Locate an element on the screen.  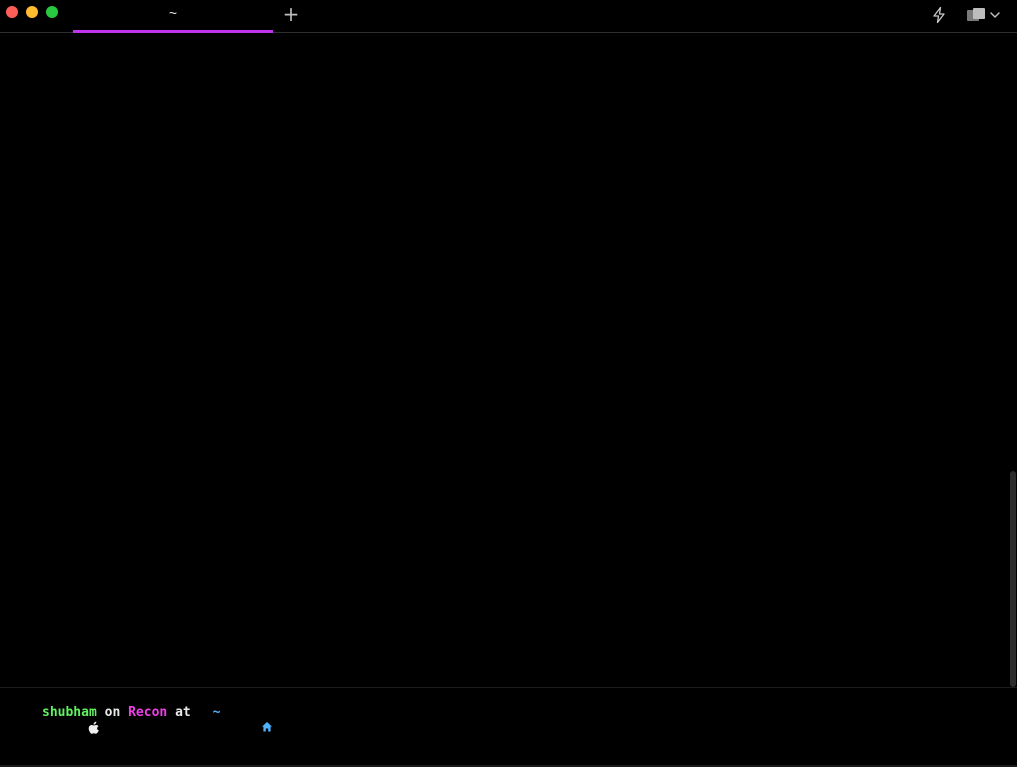
prompt-on-word: on is located at coordinates (112, 712).